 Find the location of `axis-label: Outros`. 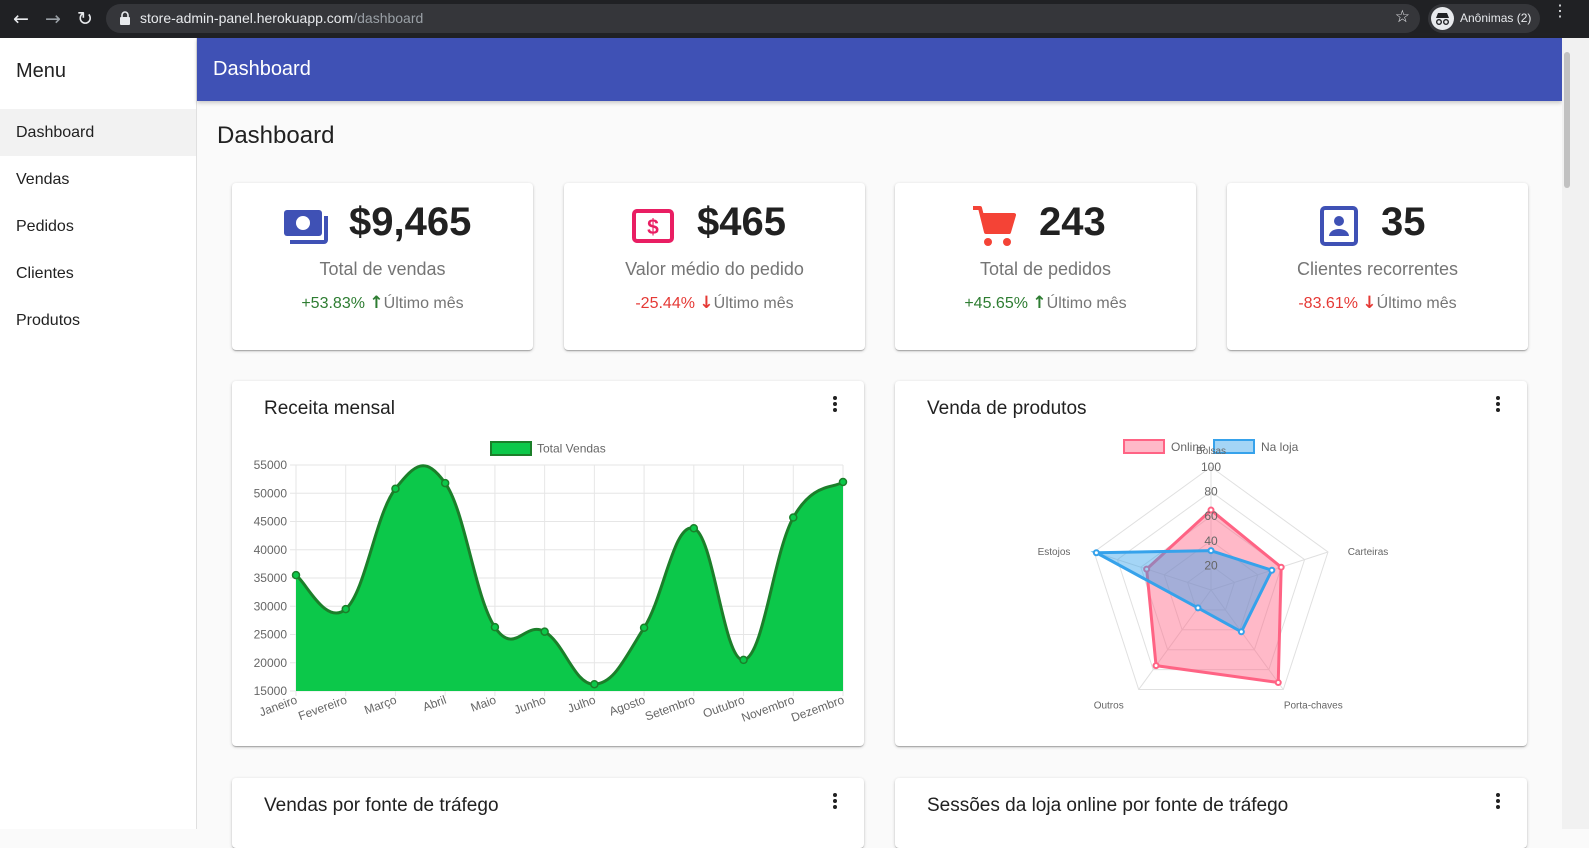

axis-label: Outros is located at coordinates (1109, 706).